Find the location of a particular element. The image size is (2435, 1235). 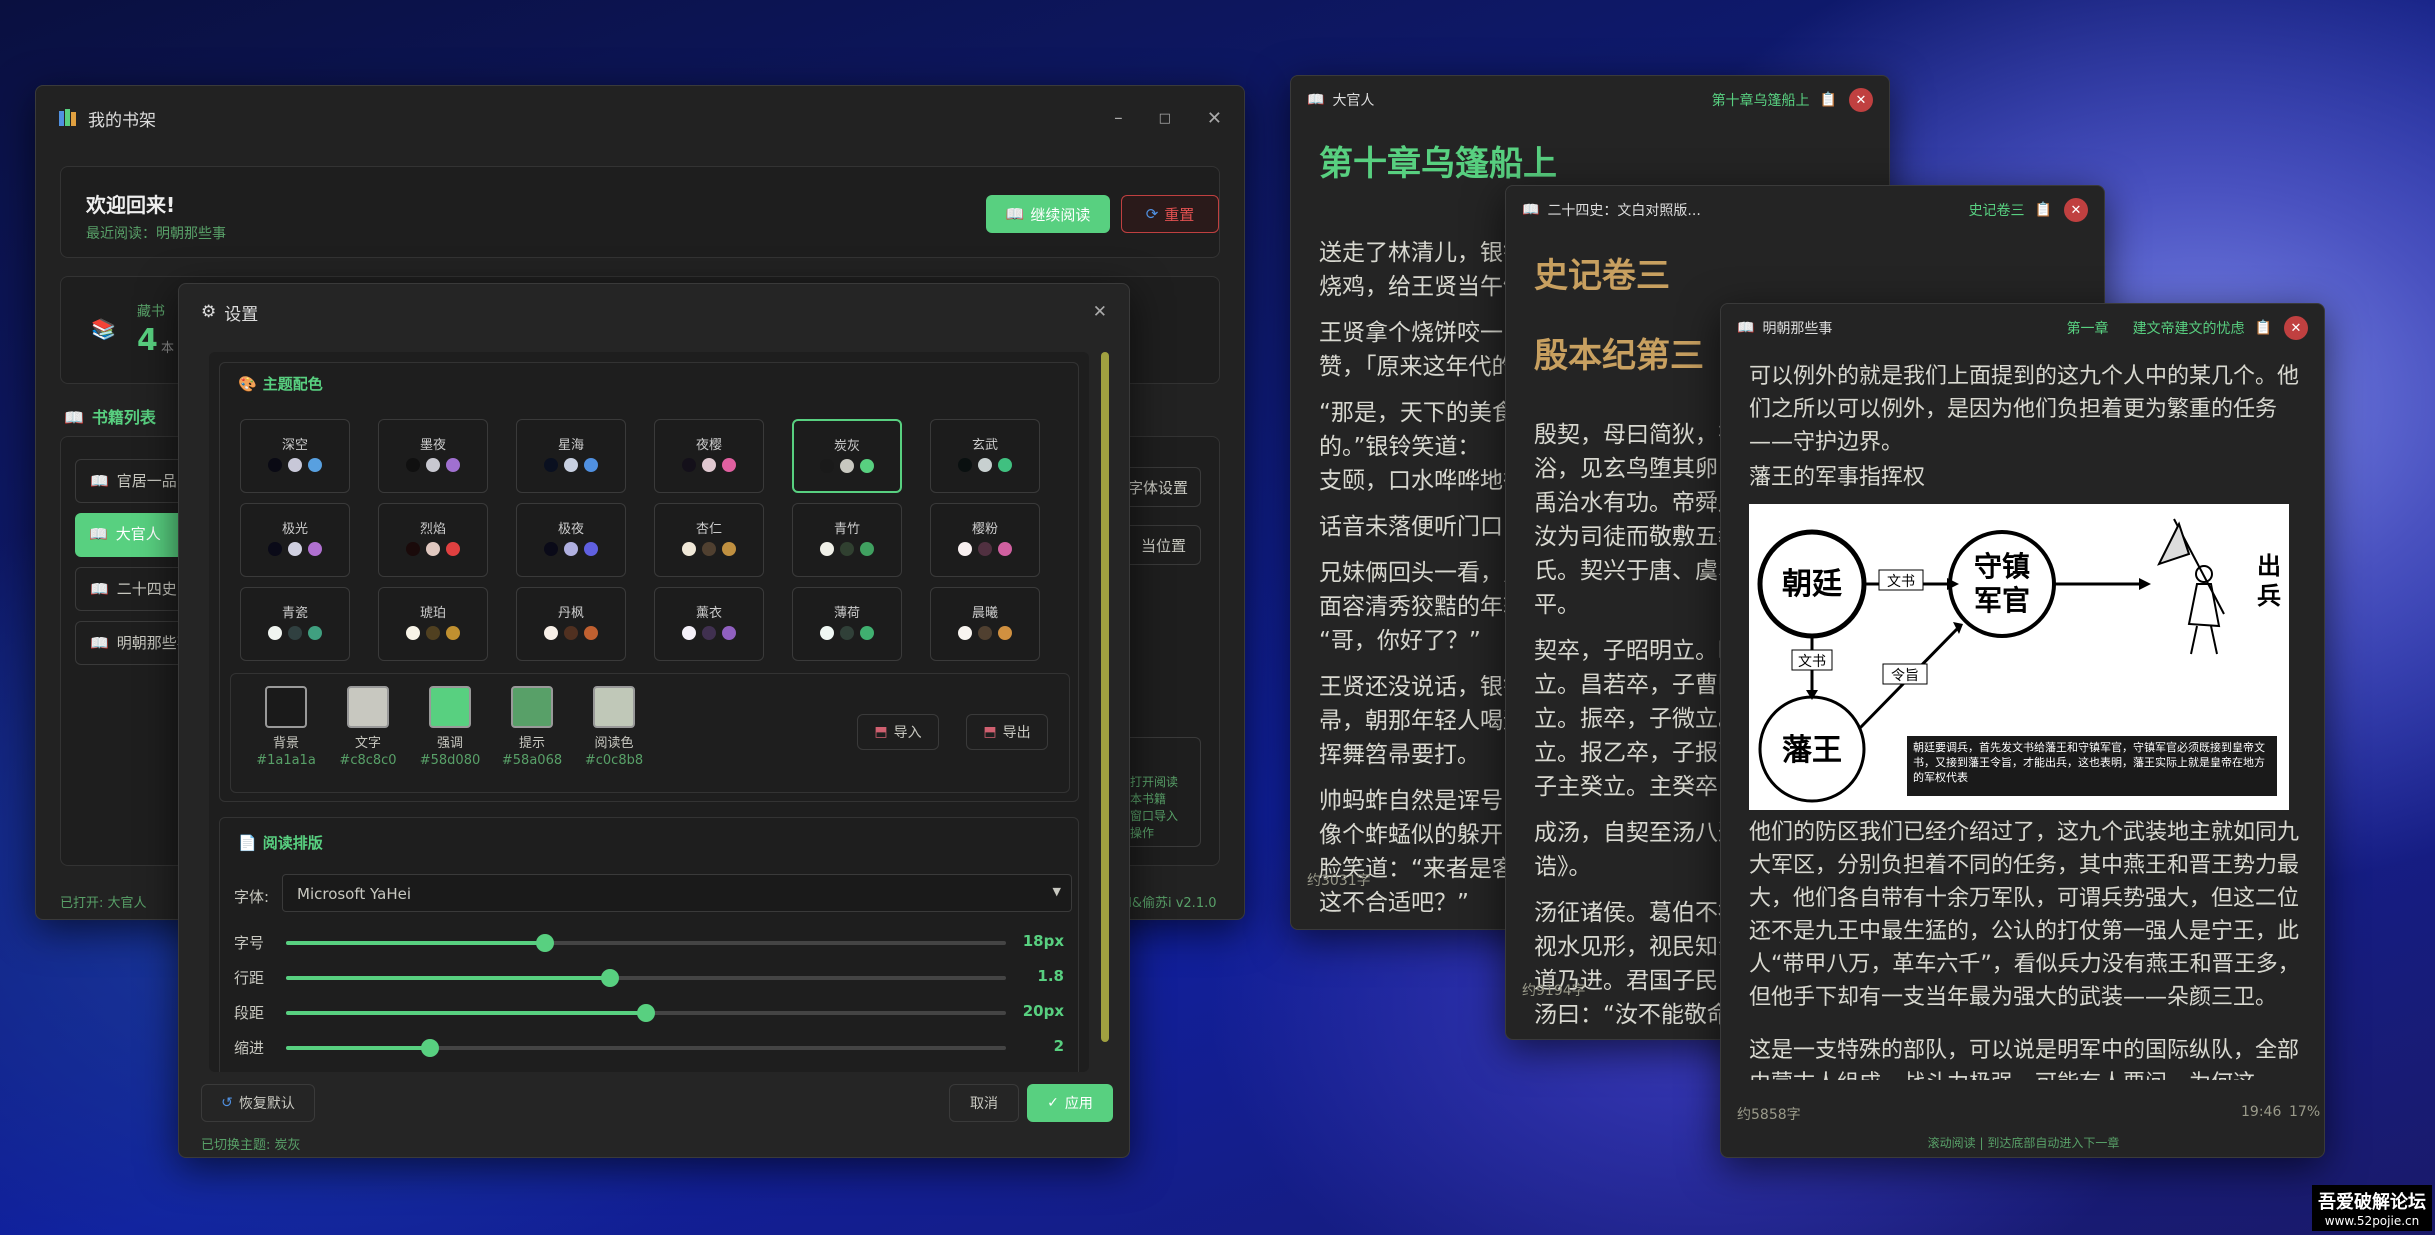

theme-name: 夜樱 is located at coordinates (708, 445).